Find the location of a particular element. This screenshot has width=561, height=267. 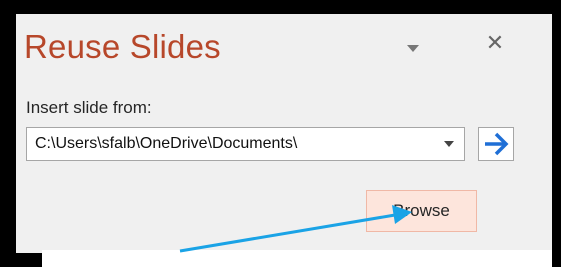

browse-button: Browse is located at coordinates (421, 211).